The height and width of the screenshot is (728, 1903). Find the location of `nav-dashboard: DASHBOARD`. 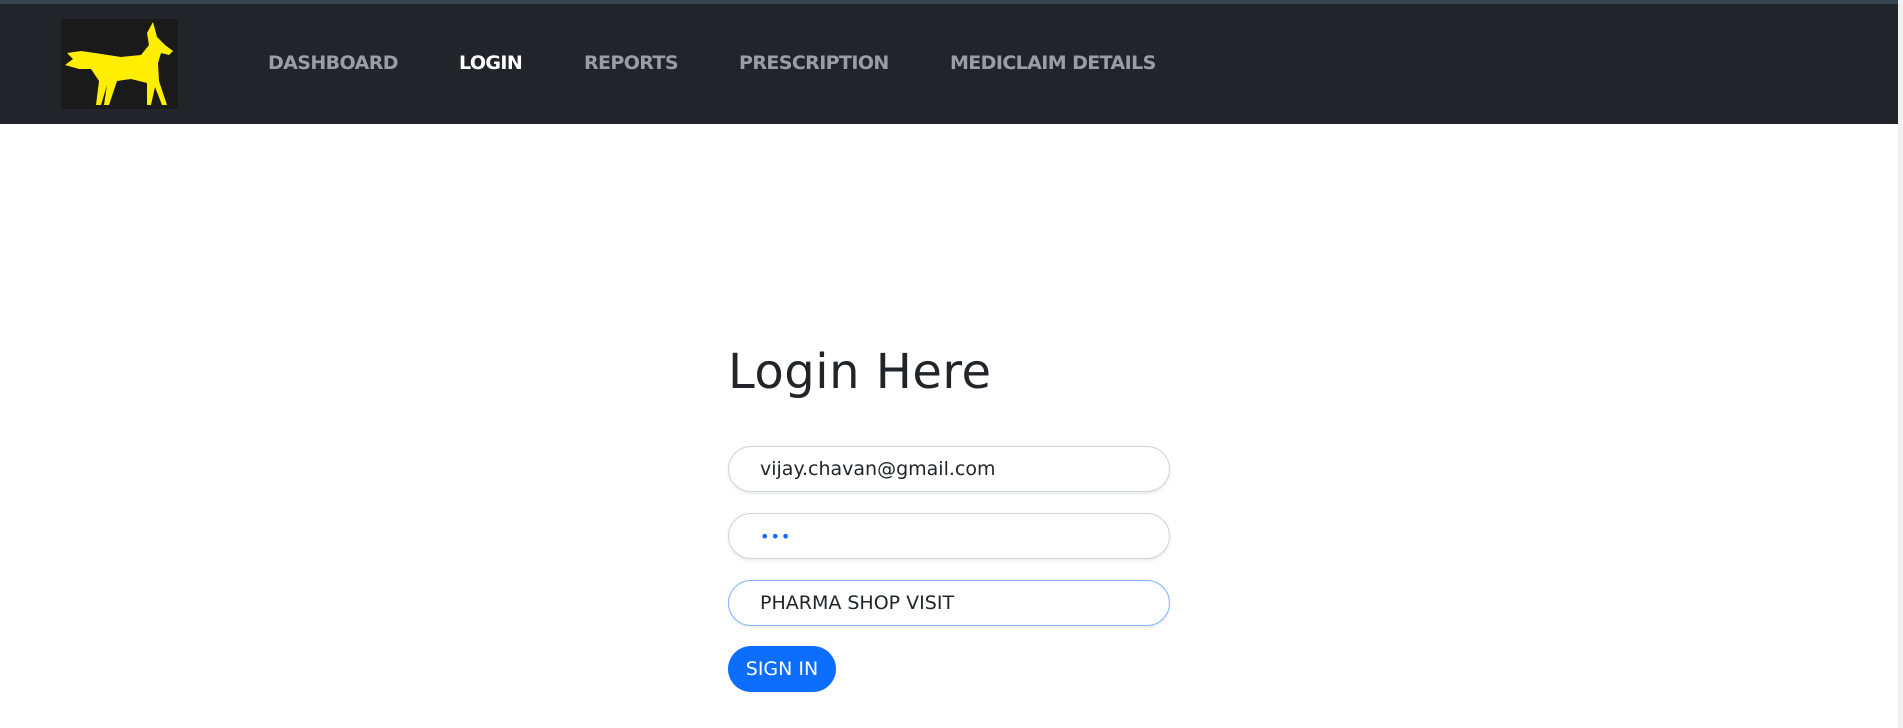

nav-dashboard: DASHBOARD is located at coordinates (333, 63).